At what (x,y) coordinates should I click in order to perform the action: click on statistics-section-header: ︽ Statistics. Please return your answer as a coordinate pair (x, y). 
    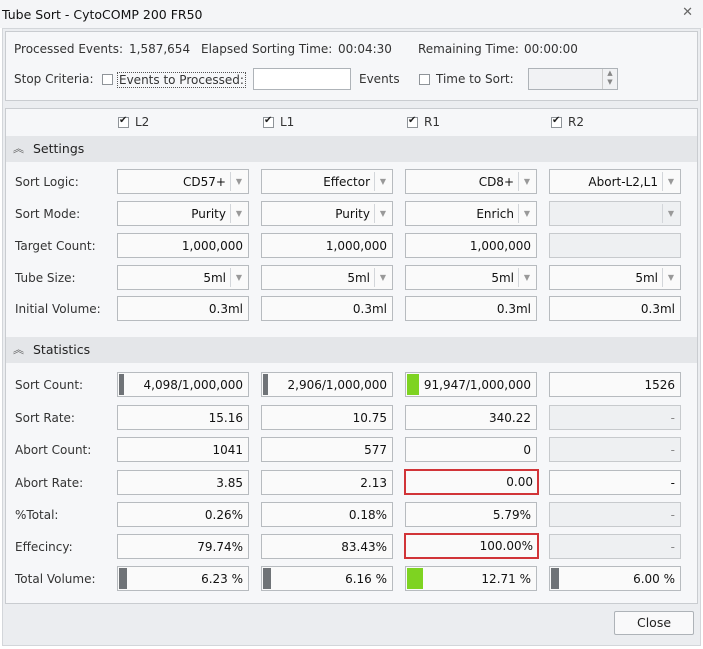
    Looking at the image, I should click on (351, 350).